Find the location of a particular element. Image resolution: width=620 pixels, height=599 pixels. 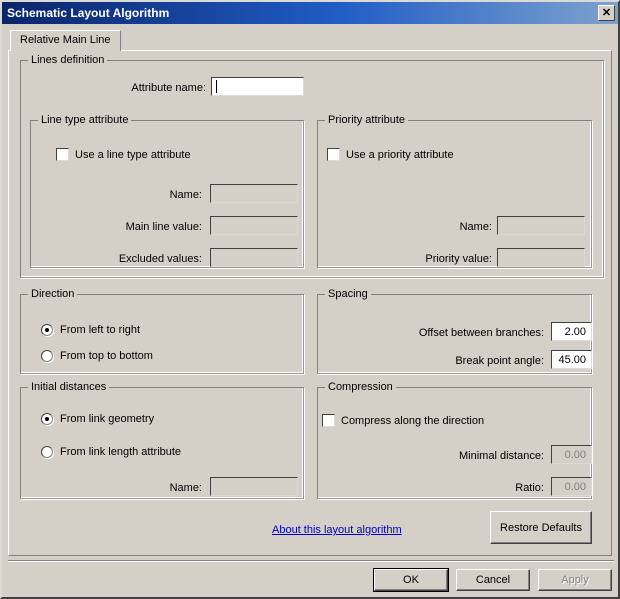

label-priority-value: Priority value: is located at coordinates (458, 259).